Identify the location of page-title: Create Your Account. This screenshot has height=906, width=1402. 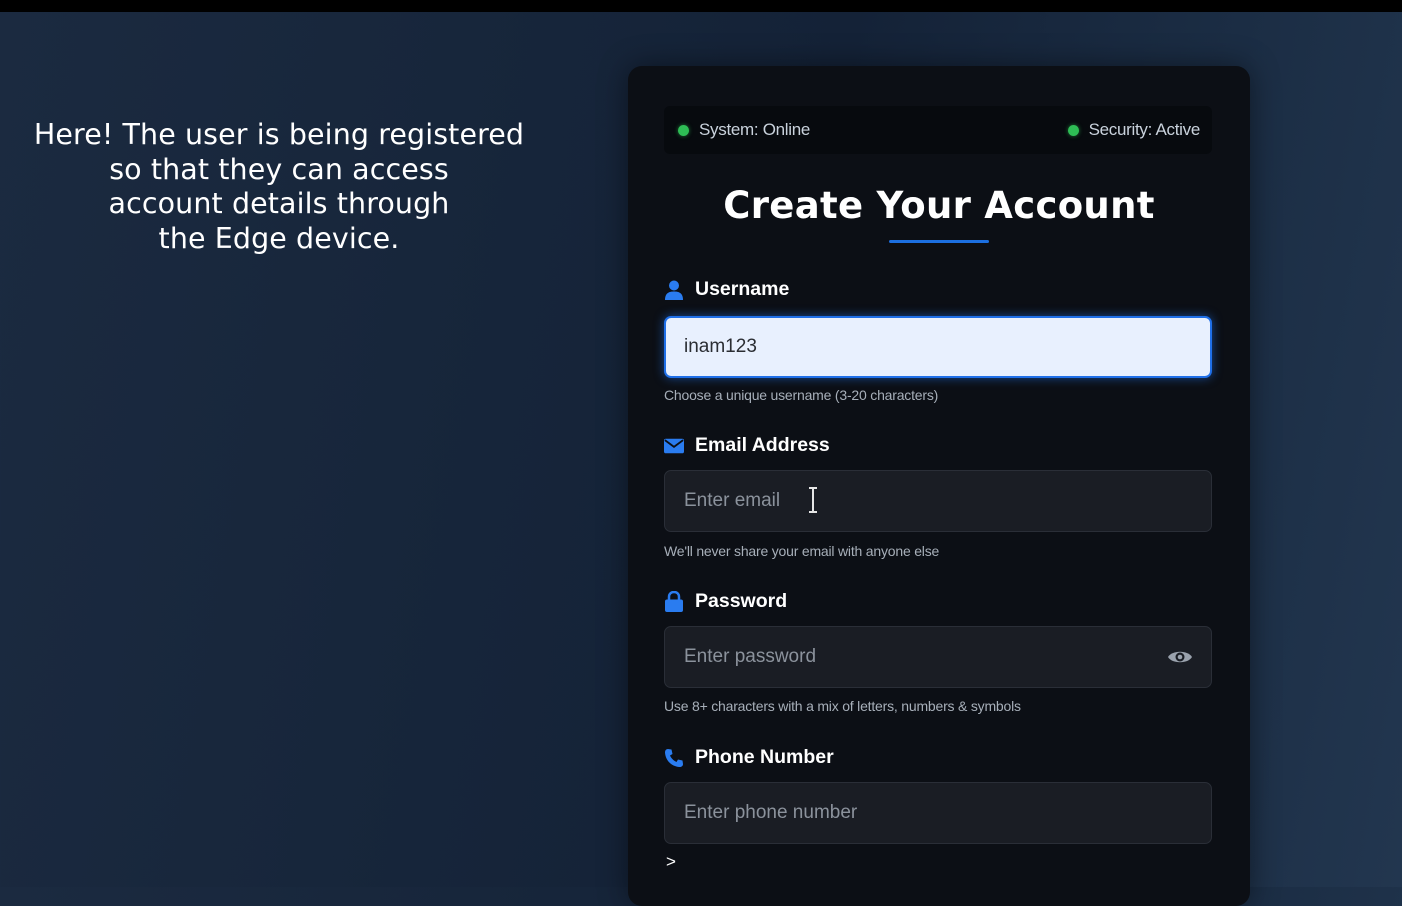
(939, 205).